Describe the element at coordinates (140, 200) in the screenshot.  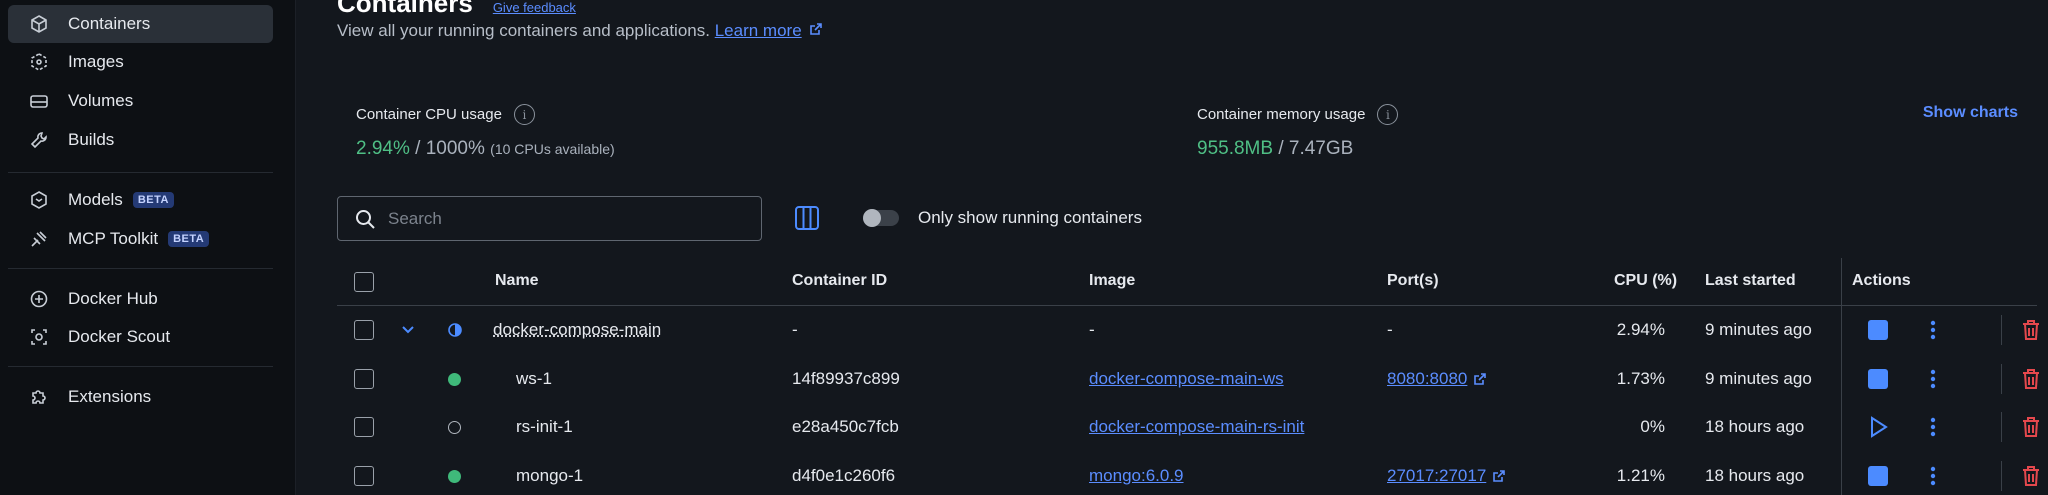
I see `sidebar-item-models: Models BETA` at that location.